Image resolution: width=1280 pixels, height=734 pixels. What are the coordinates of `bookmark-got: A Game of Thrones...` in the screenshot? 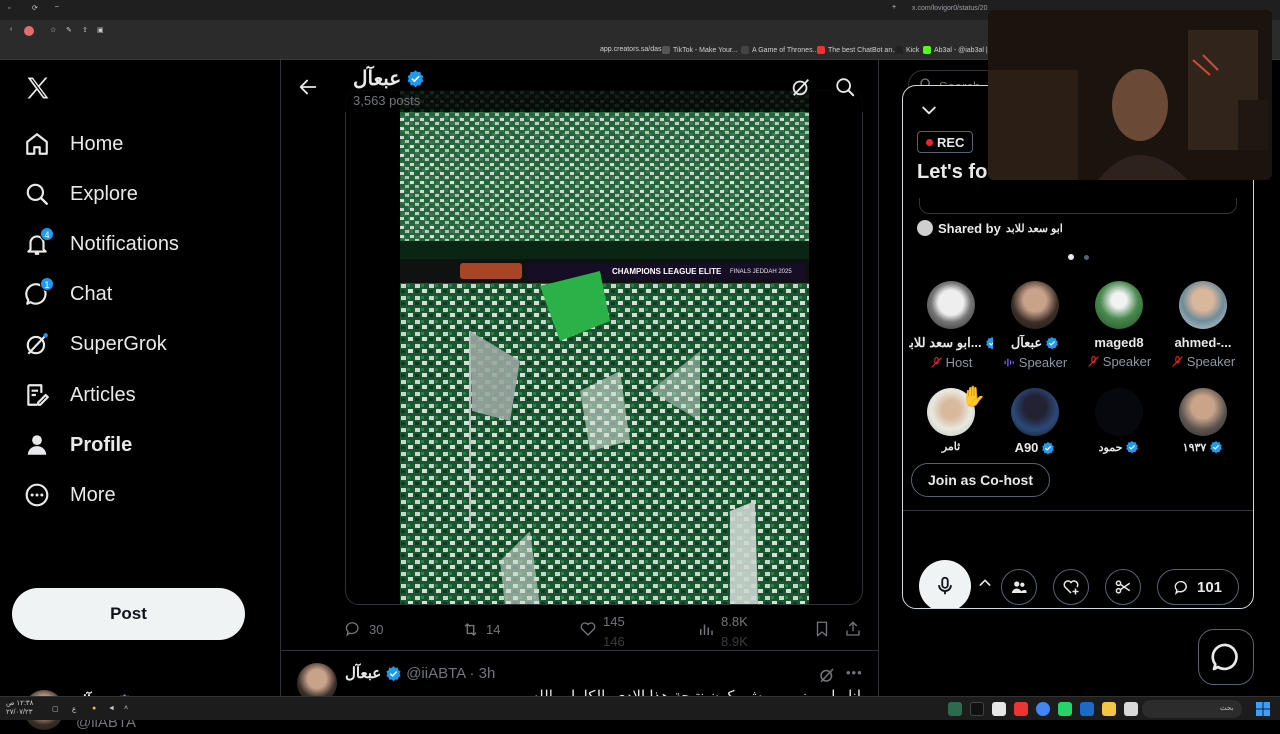 It's located at (779, 50).